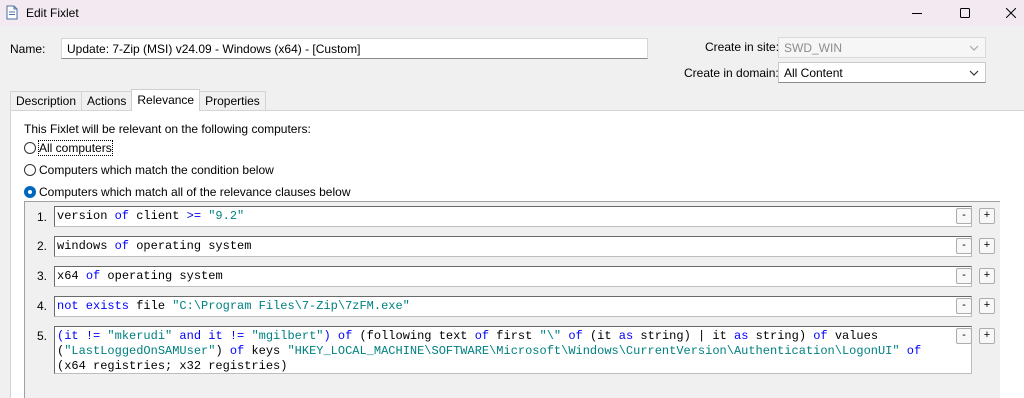 This screenshot has height=398, width=1024. Describe the element at coordinates (266, 351) in the screenshot. I see `clause-token: keys` at that location.